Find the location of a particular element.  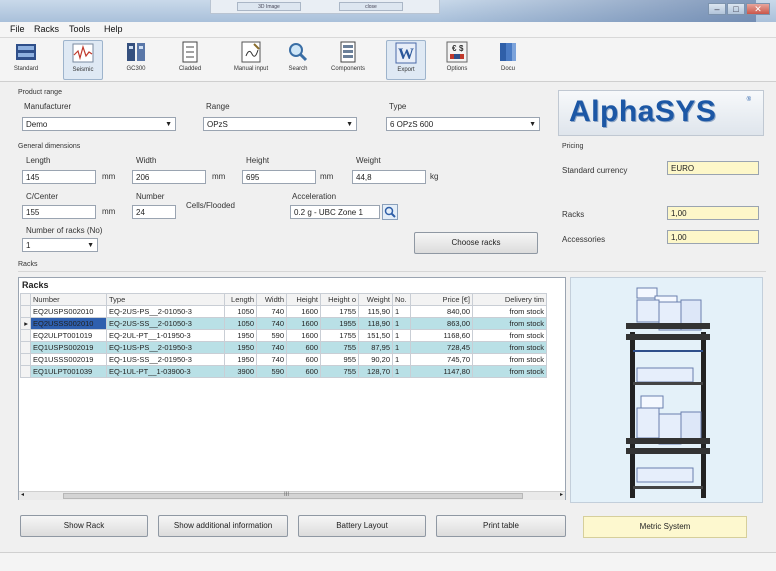

table-cell: 755 is located at coordinates (339, 347).